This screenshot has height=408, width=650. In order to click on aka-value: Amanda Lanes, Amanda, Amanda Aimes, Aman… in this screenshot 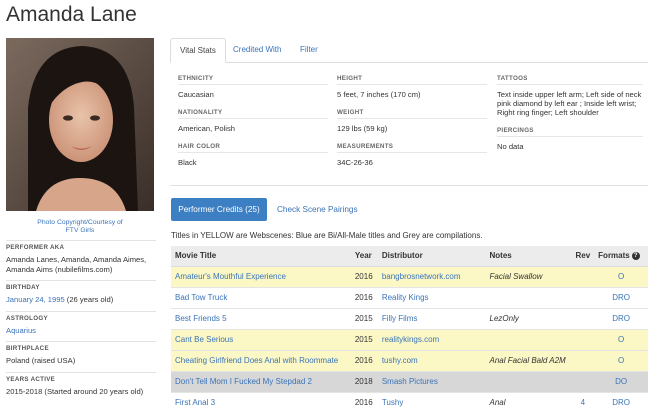, I will do `click(76, 264)`.